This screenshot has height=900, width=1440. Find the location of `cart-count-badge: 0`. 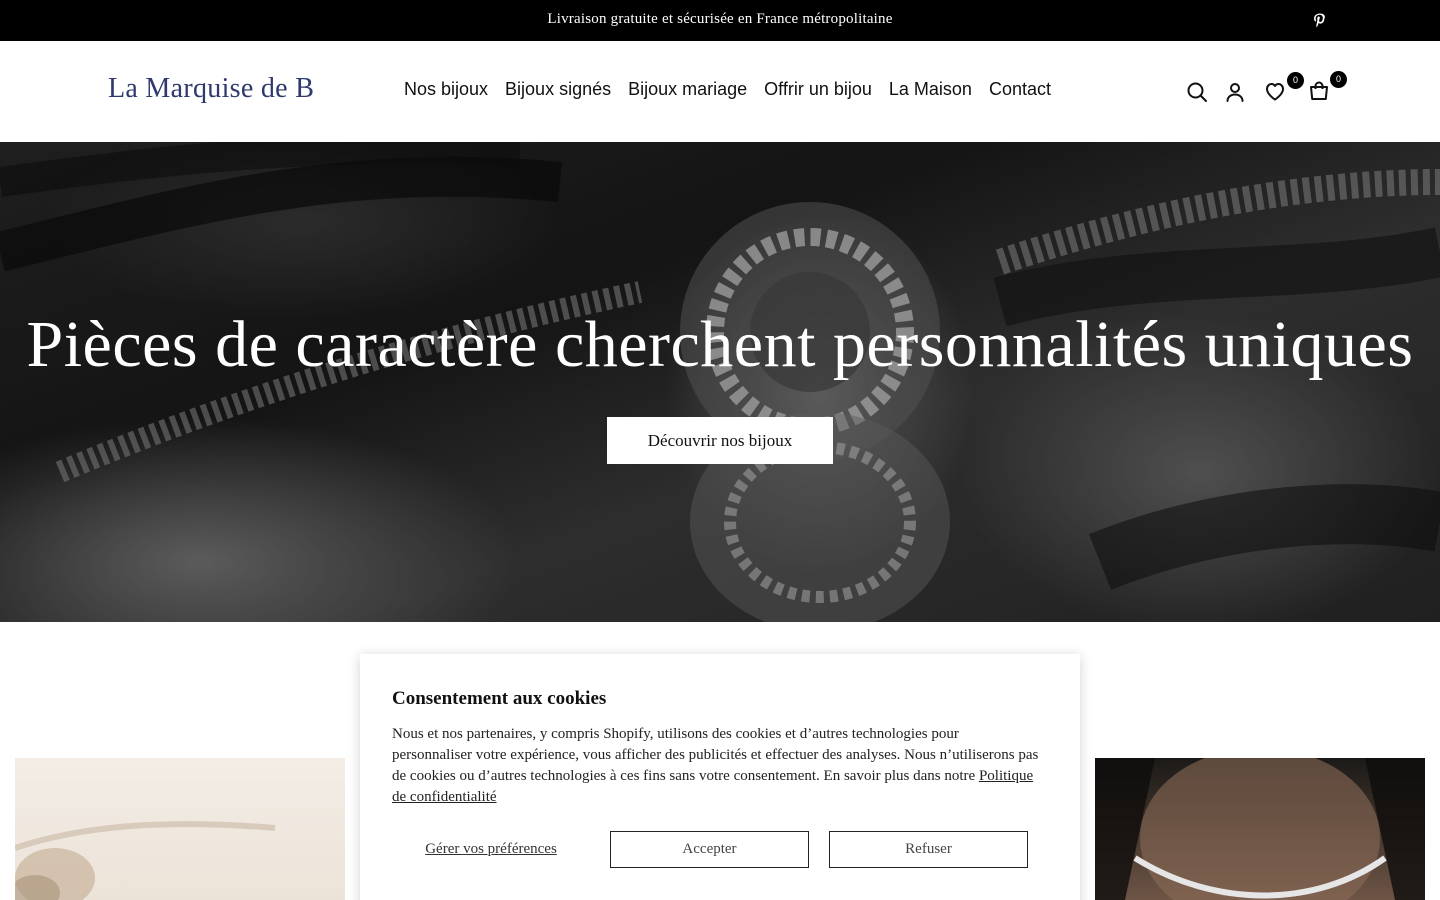

cart-count-badge: 0 is located at coordinates (1338, 79).